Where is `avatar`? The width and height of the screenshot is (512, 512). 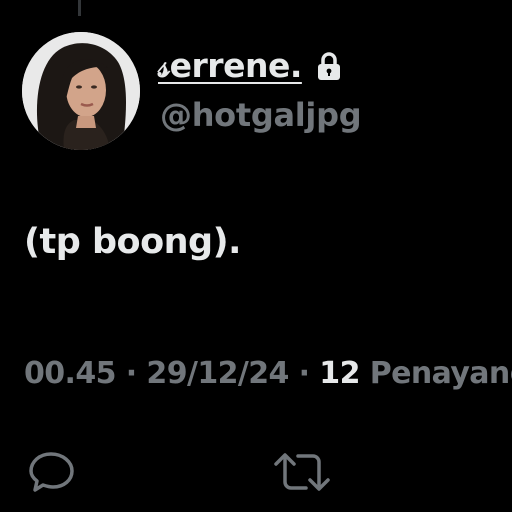 avatar is located at coordinates (81, 91).